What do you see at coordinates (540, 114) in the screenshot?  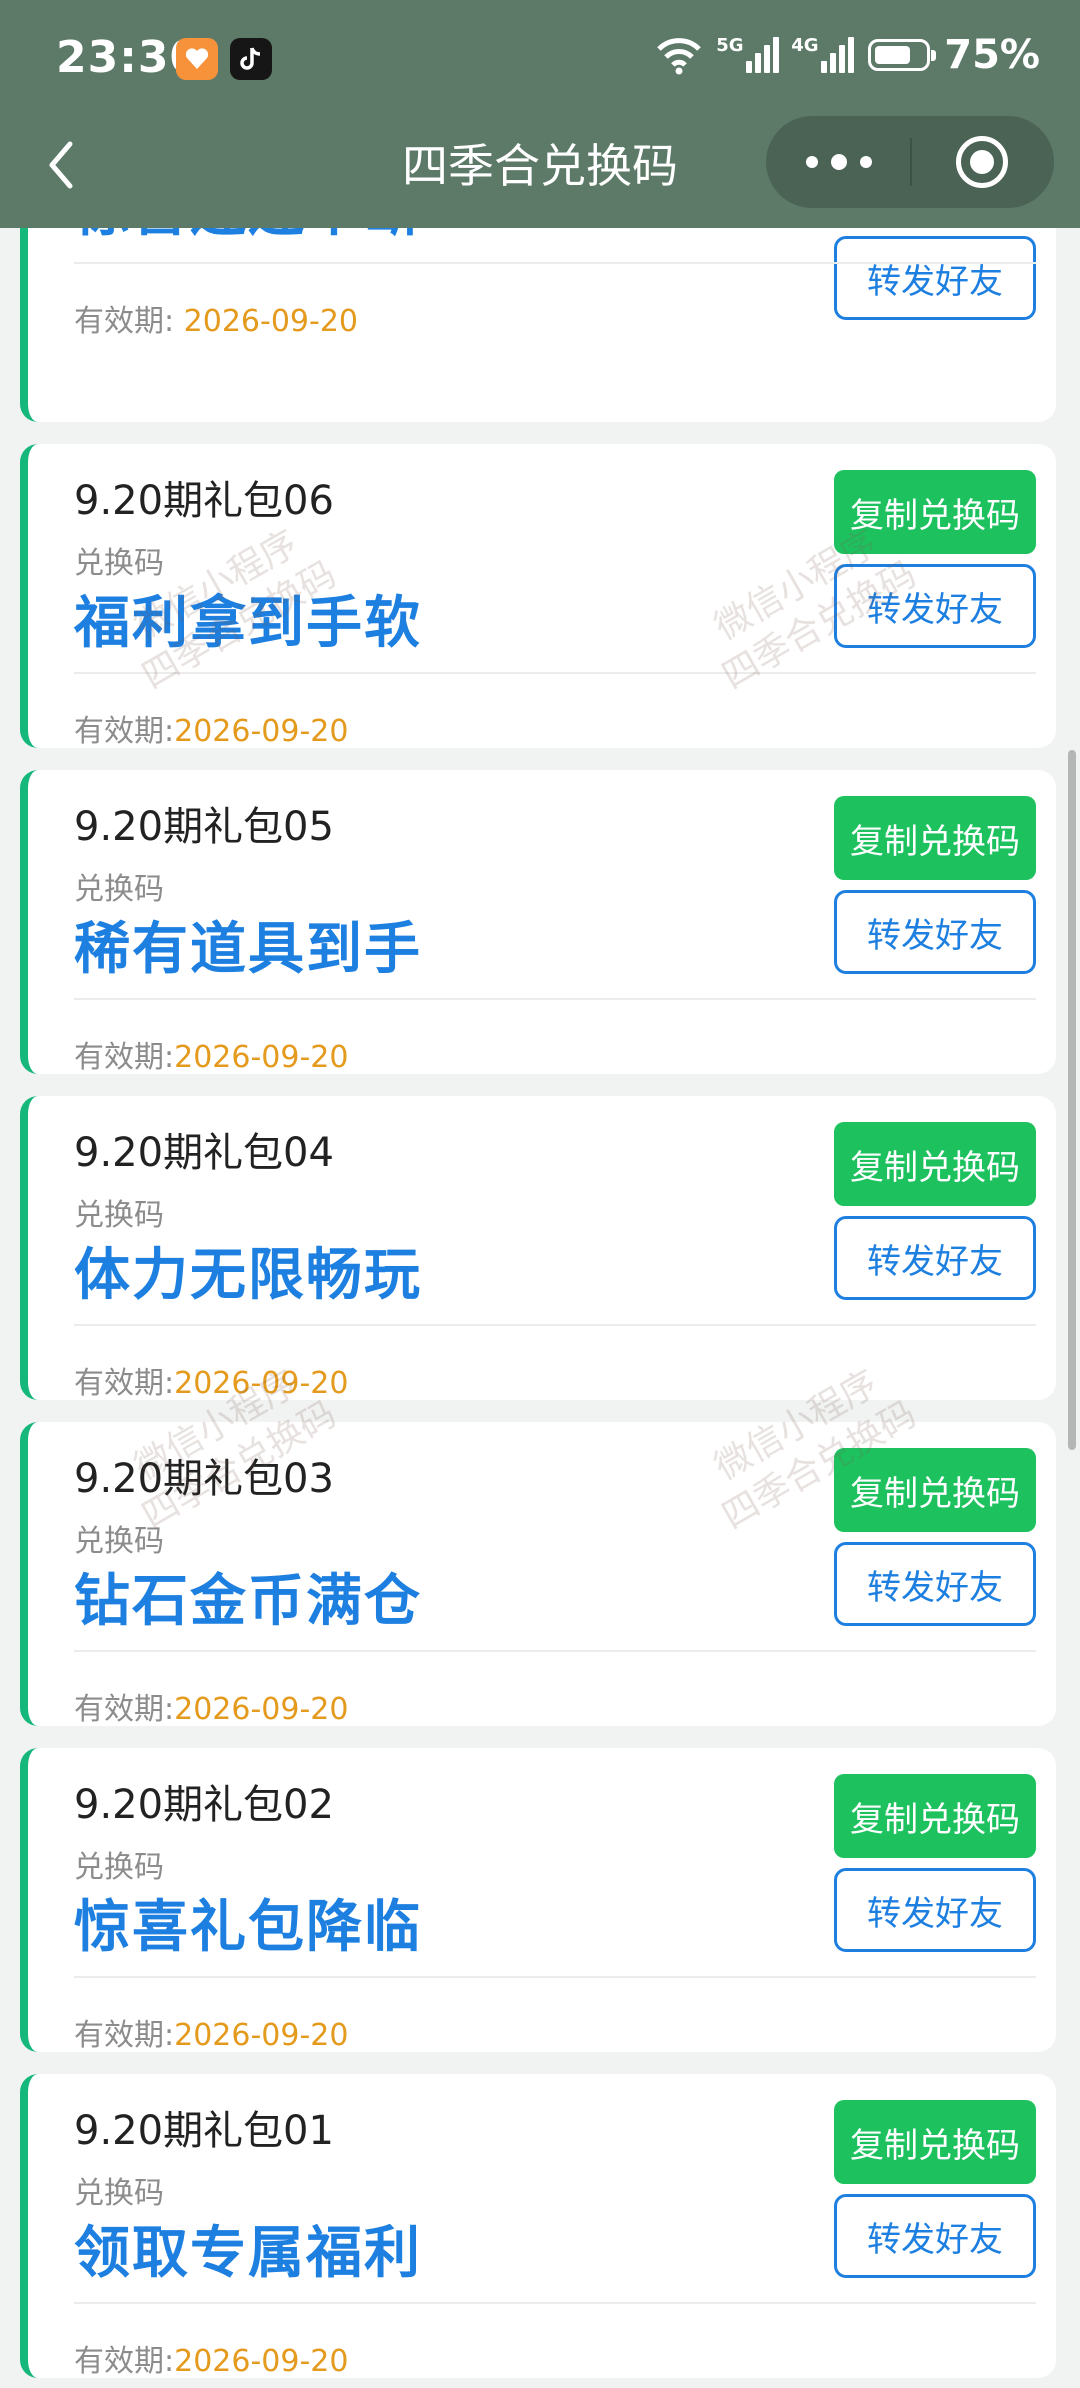 I see `top-bar: 23:30 5G 4G 75% 四季合兑换码` at bounding box center [540, 114].